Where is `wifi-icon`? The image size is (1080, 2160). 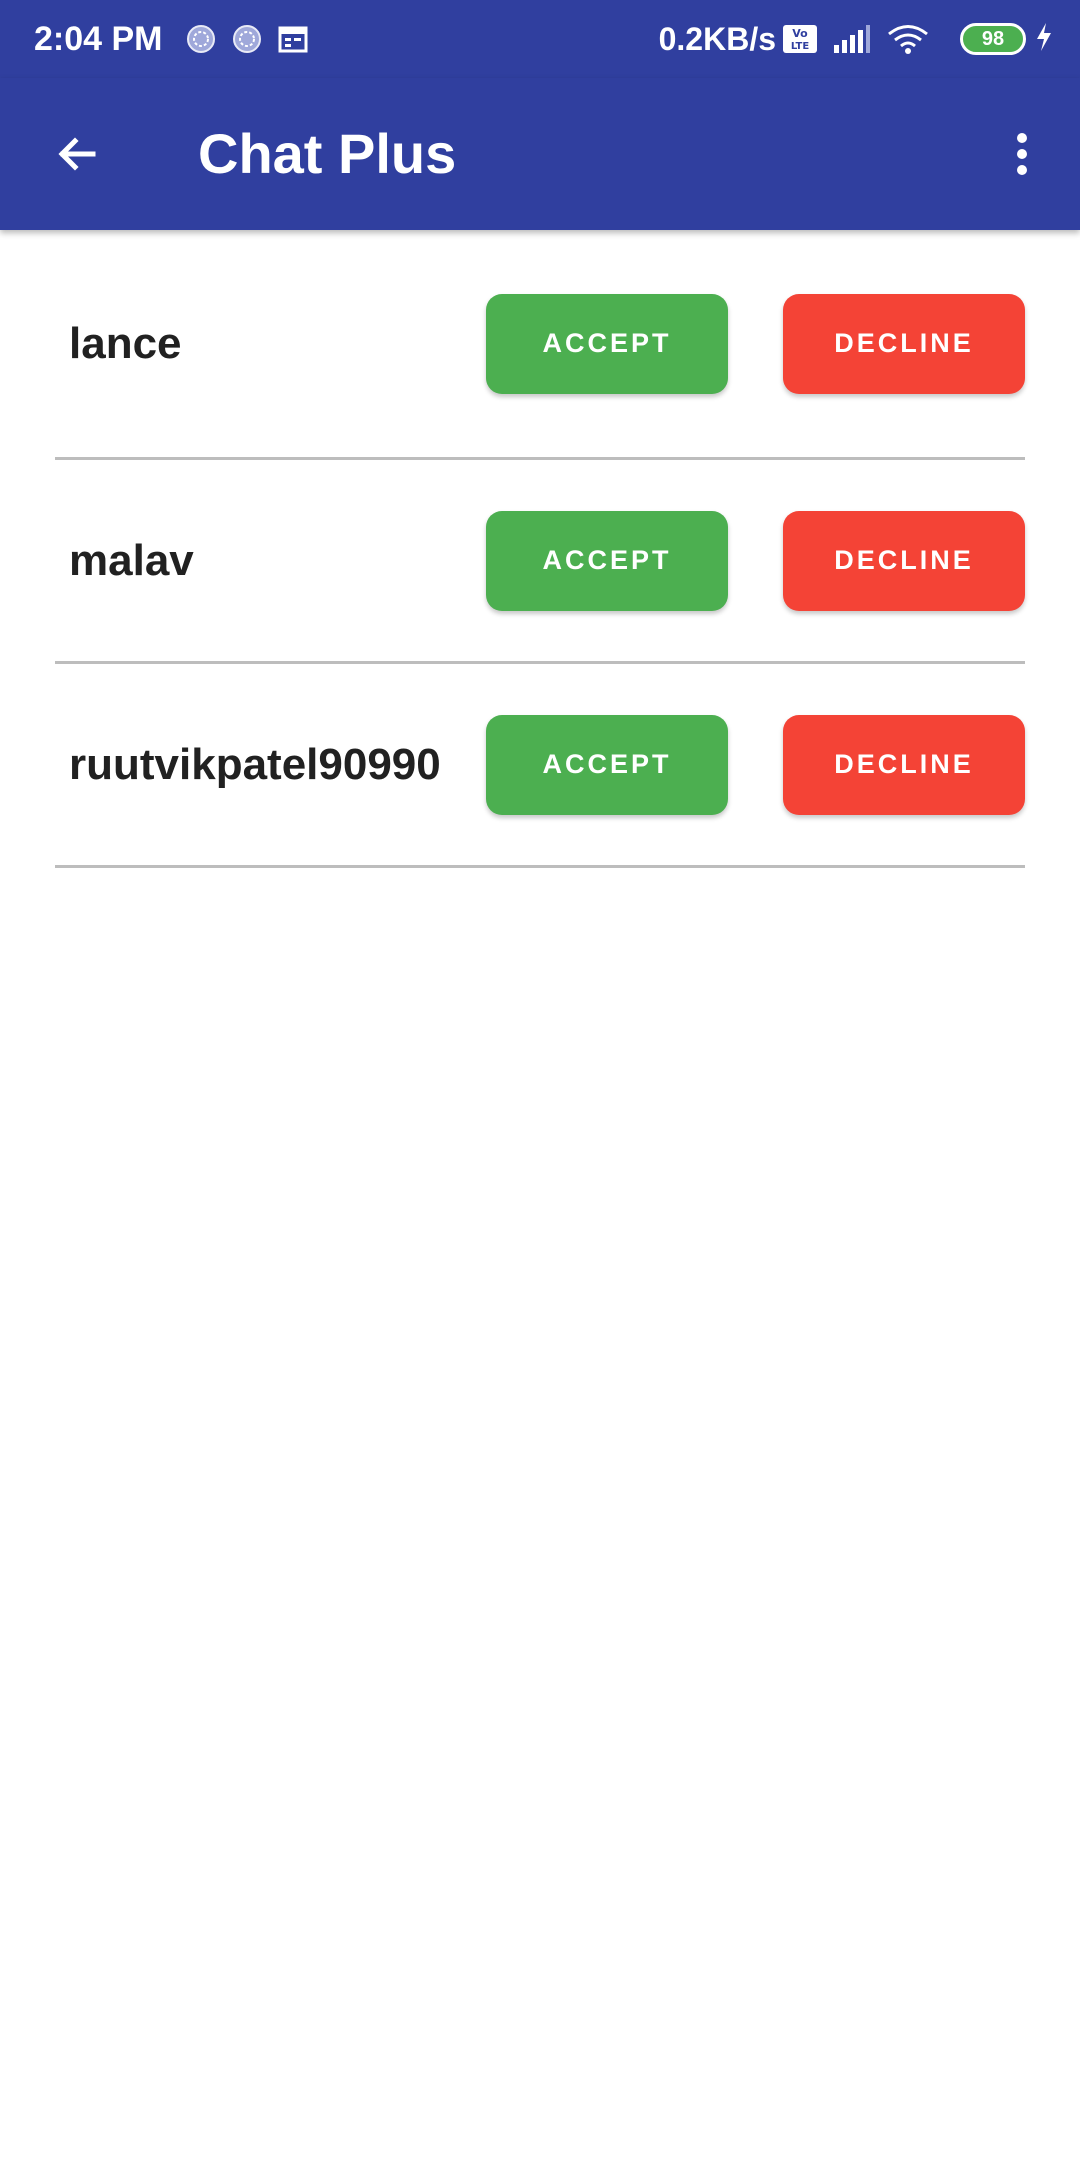 wifi-icon is located at coordinates (908, 39).